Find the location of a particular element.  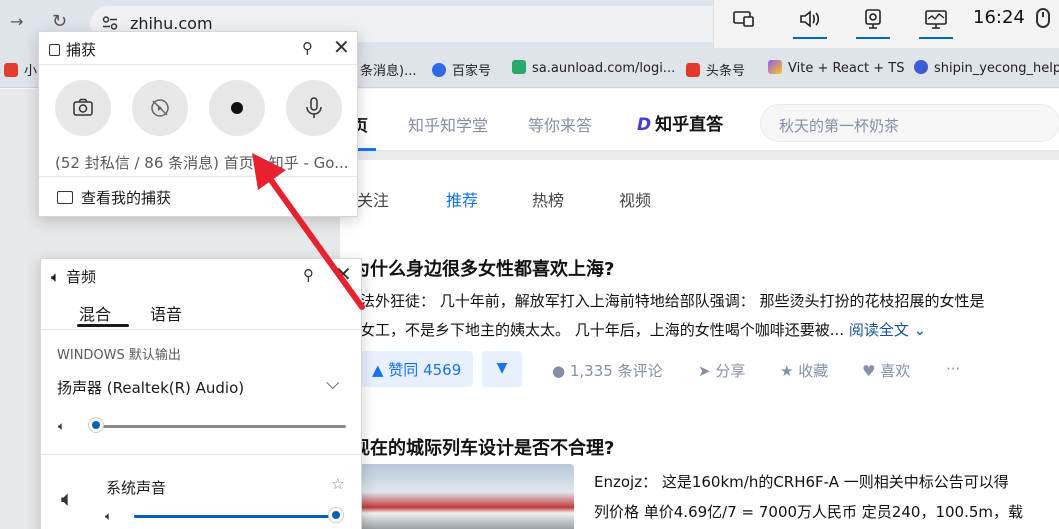

downvote-button: ▼ is located at coordinates (502, 369).